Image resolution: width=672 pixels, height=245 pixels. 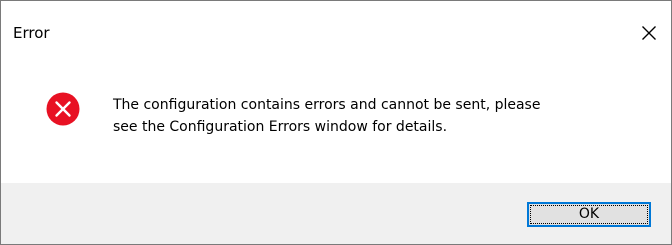 I want to click on ok-button: OK, so click(x=589, y=214).